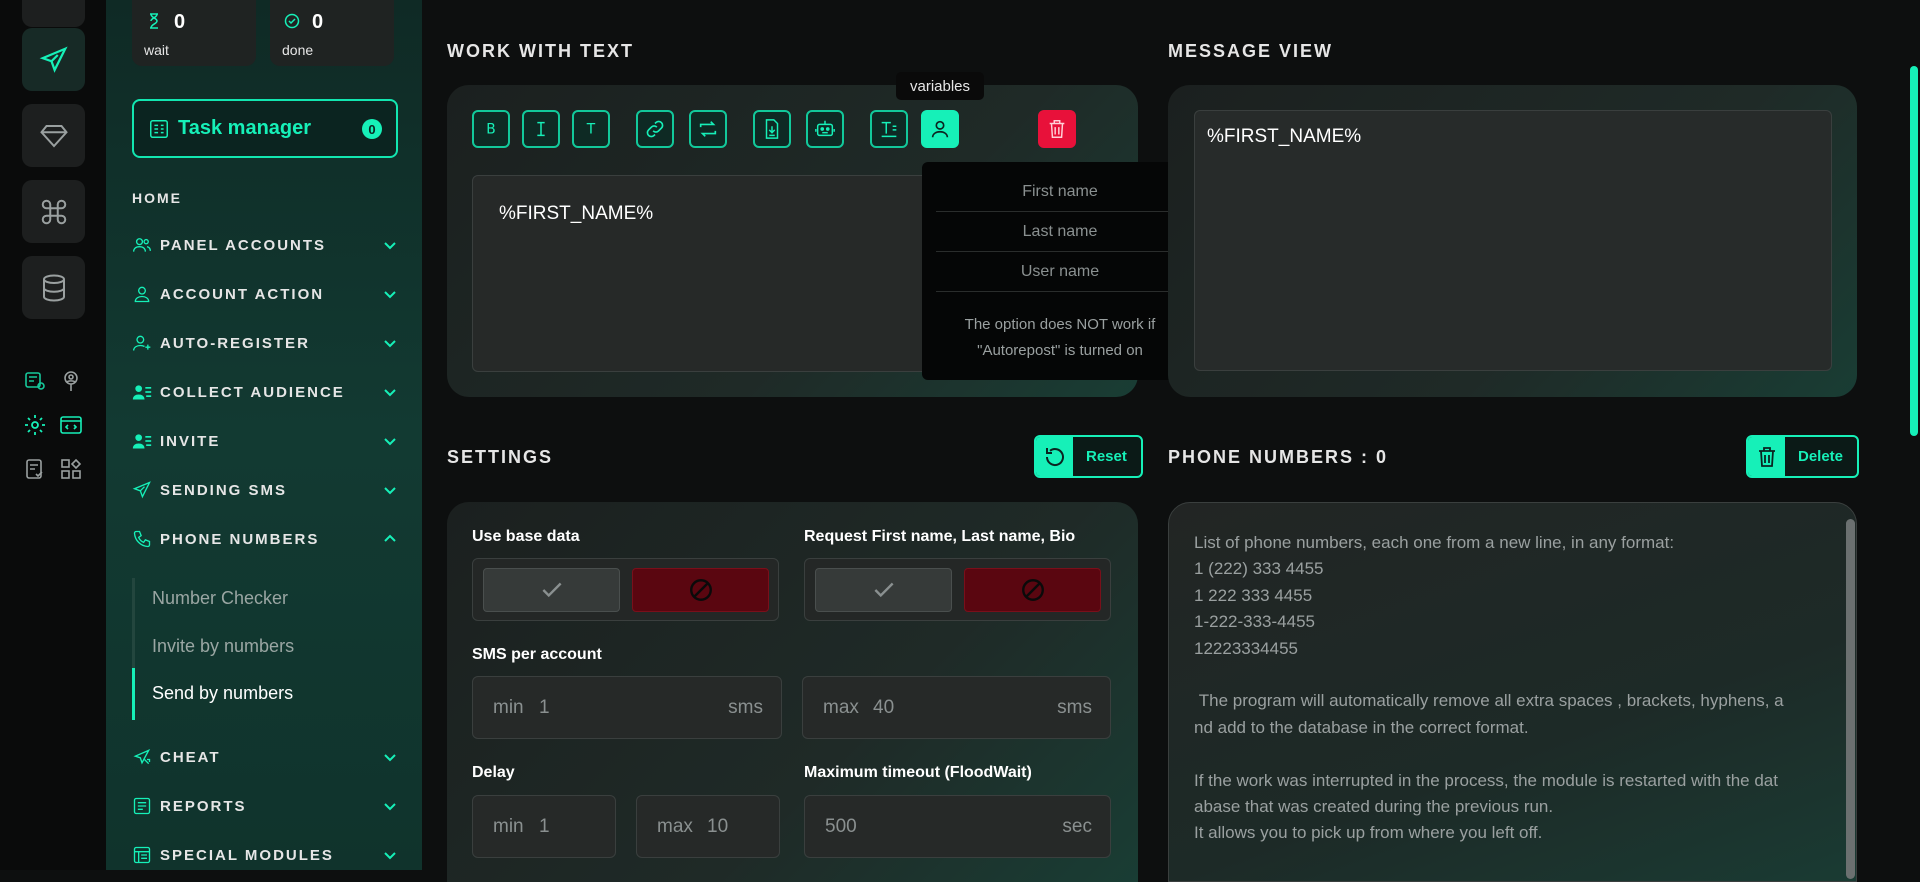  What do you see at coordinates (957, 826) in the screenshot?
I see `timeout-input: 500 sec` at bounding box center [957, 826].